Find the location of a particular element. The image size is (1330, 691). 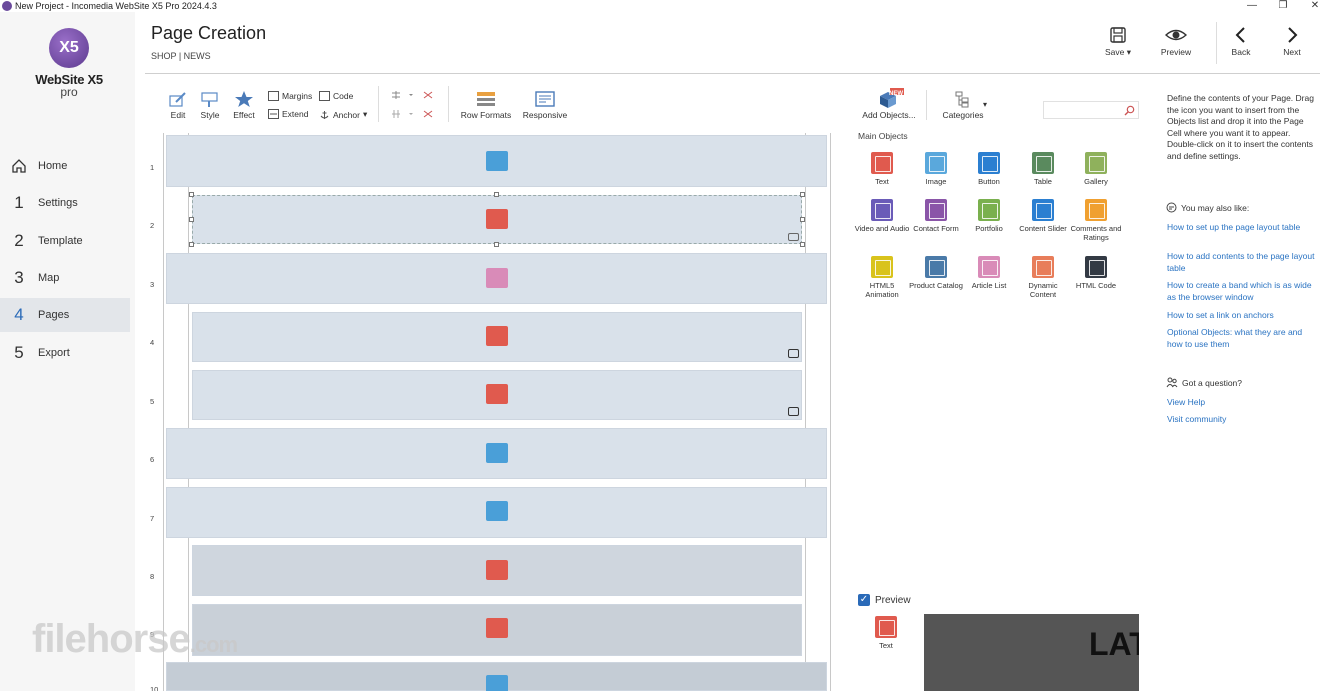

toolbar-separator is located at coordinates (926, 105).